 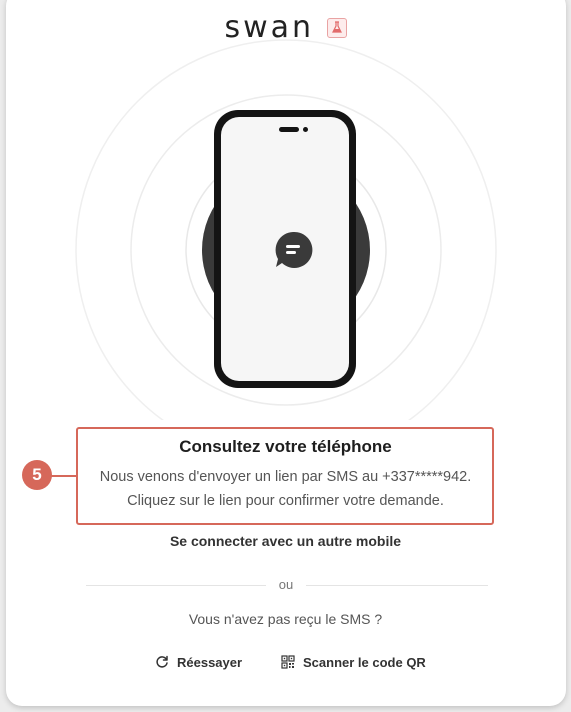 What do you see at coordinates (210, 662) in the screenshot?
I see `retry-label: Réessayer` at bounding box center [210, 662].